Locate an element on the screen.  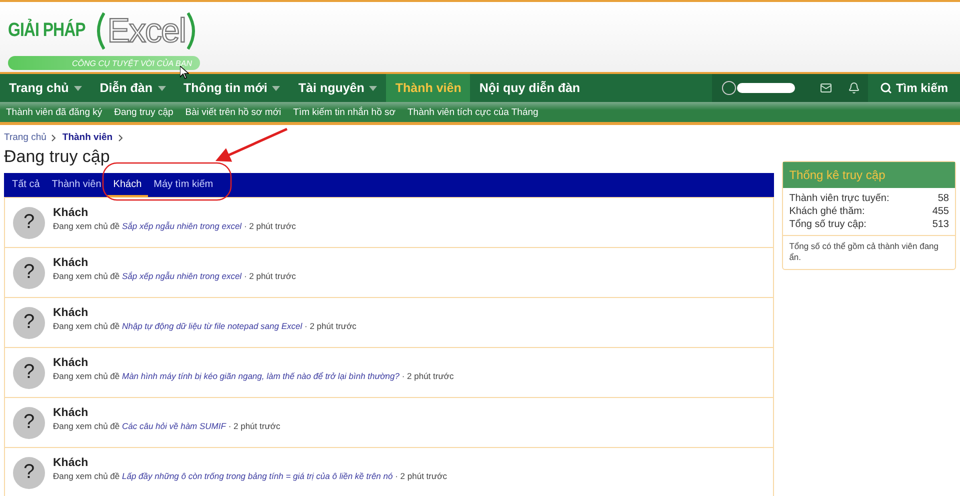
subnav-link: Thành viên tích cực của Tháng is located at coordinates (473, 112).